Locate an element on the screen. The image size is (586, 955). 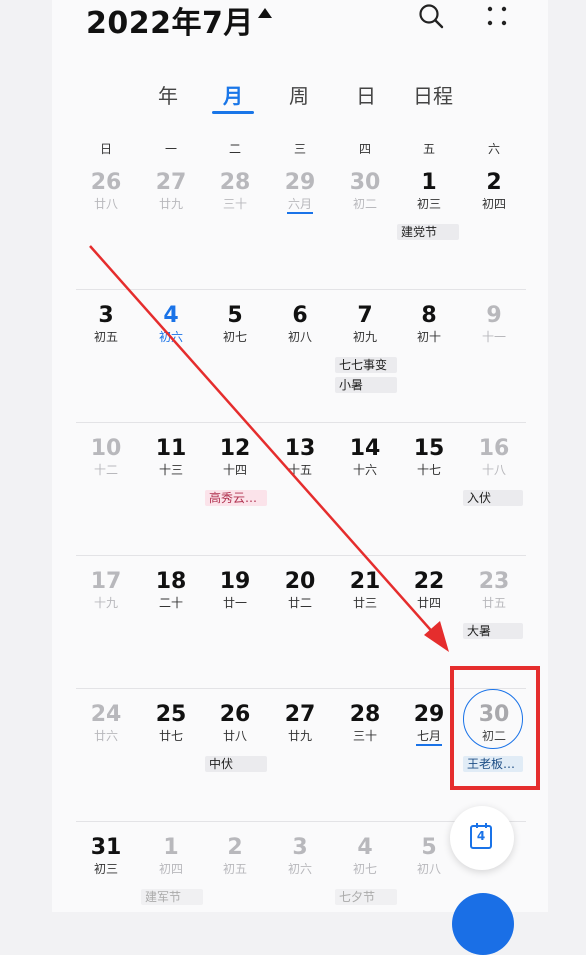
calendar-ring-right is located at coordinates (486, 825).